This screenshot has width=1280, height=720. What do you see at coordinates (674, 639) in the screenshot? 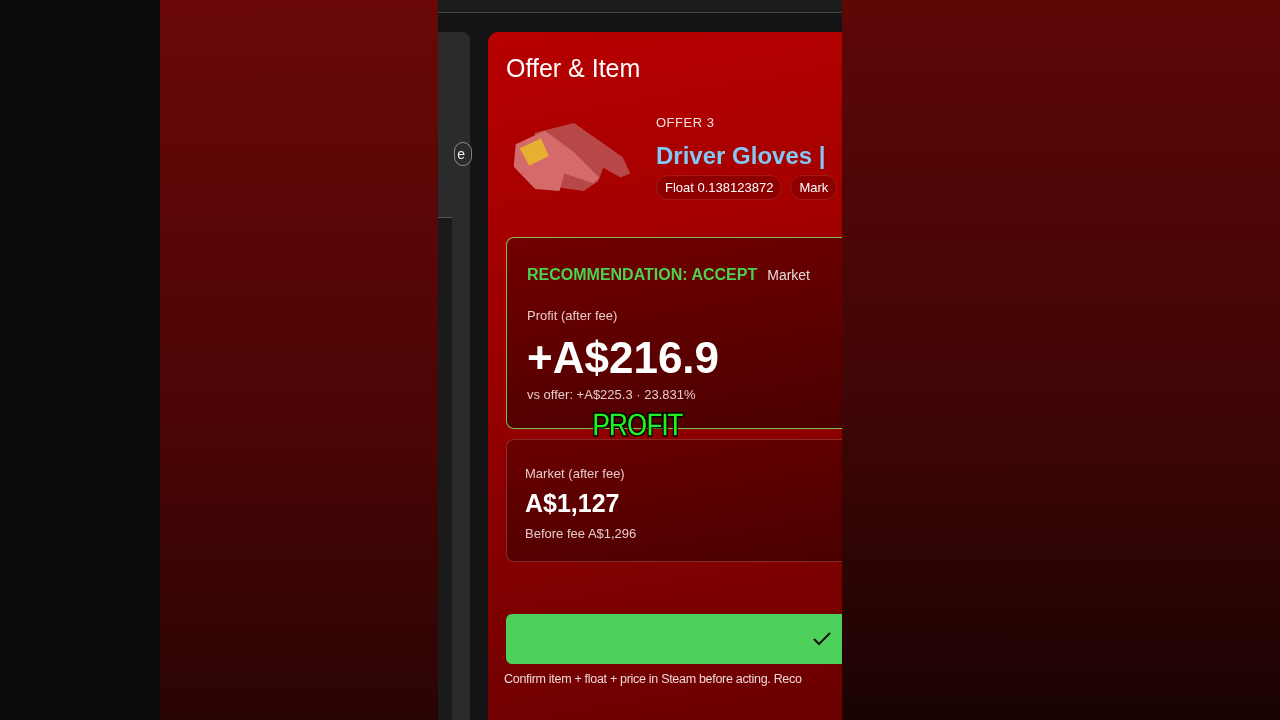
I see `confirm-button` at bounding box center [674, 639].